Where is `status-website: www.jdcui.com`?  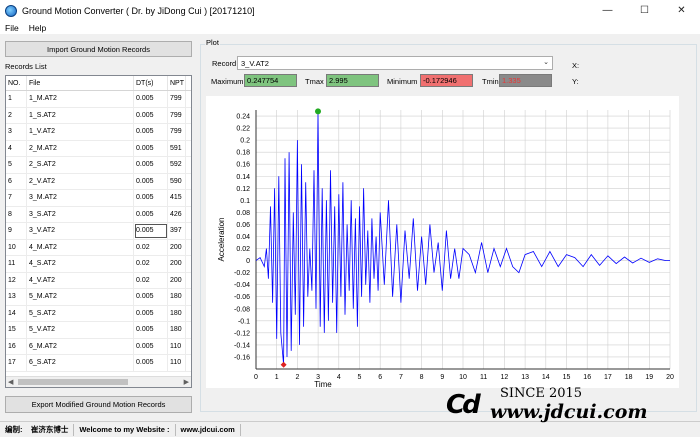
status-website: www.jdcui.com is located at coordinates (208, 429).